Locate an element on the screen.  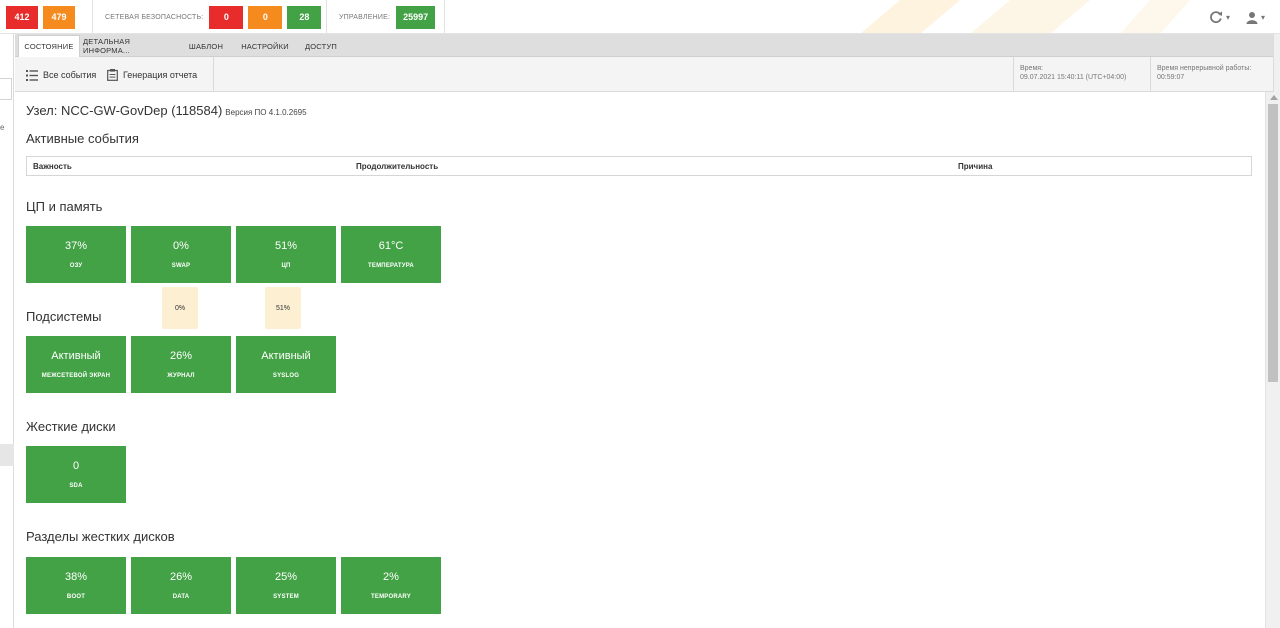
current-time-panel: Время: 09.07.2021 15:40:11 (UTC+04:00) is located at coordinates (1081, 74).